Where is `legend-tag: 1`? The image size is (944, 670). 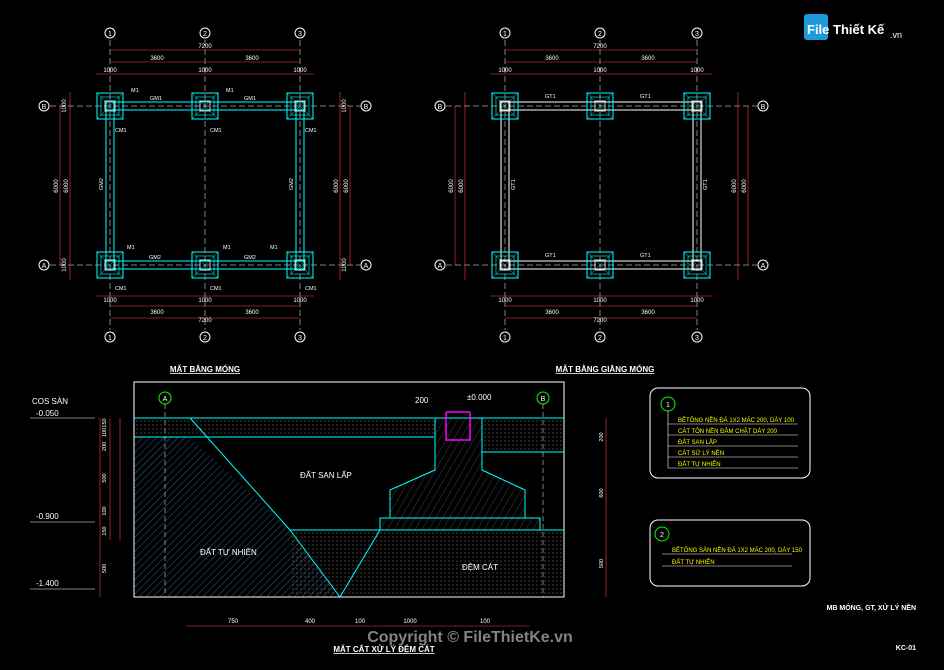
legend-tag: 1 is located at coordinates (668, 405).